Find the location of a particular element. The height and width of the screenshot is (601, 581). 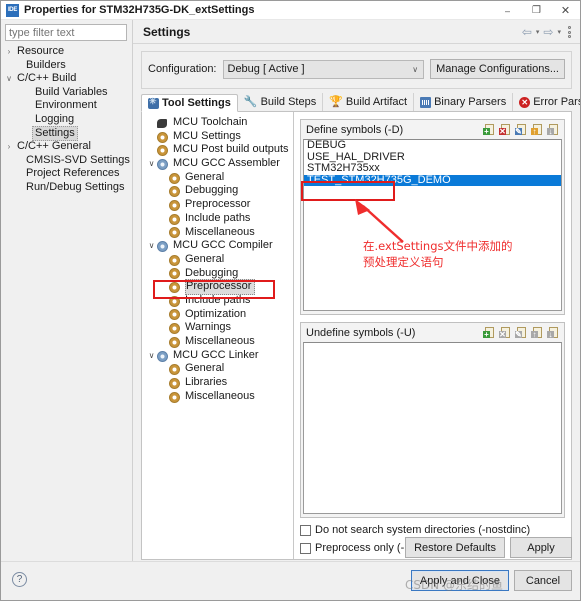

tool-tree-label: General is located at coordinates (205, 176).